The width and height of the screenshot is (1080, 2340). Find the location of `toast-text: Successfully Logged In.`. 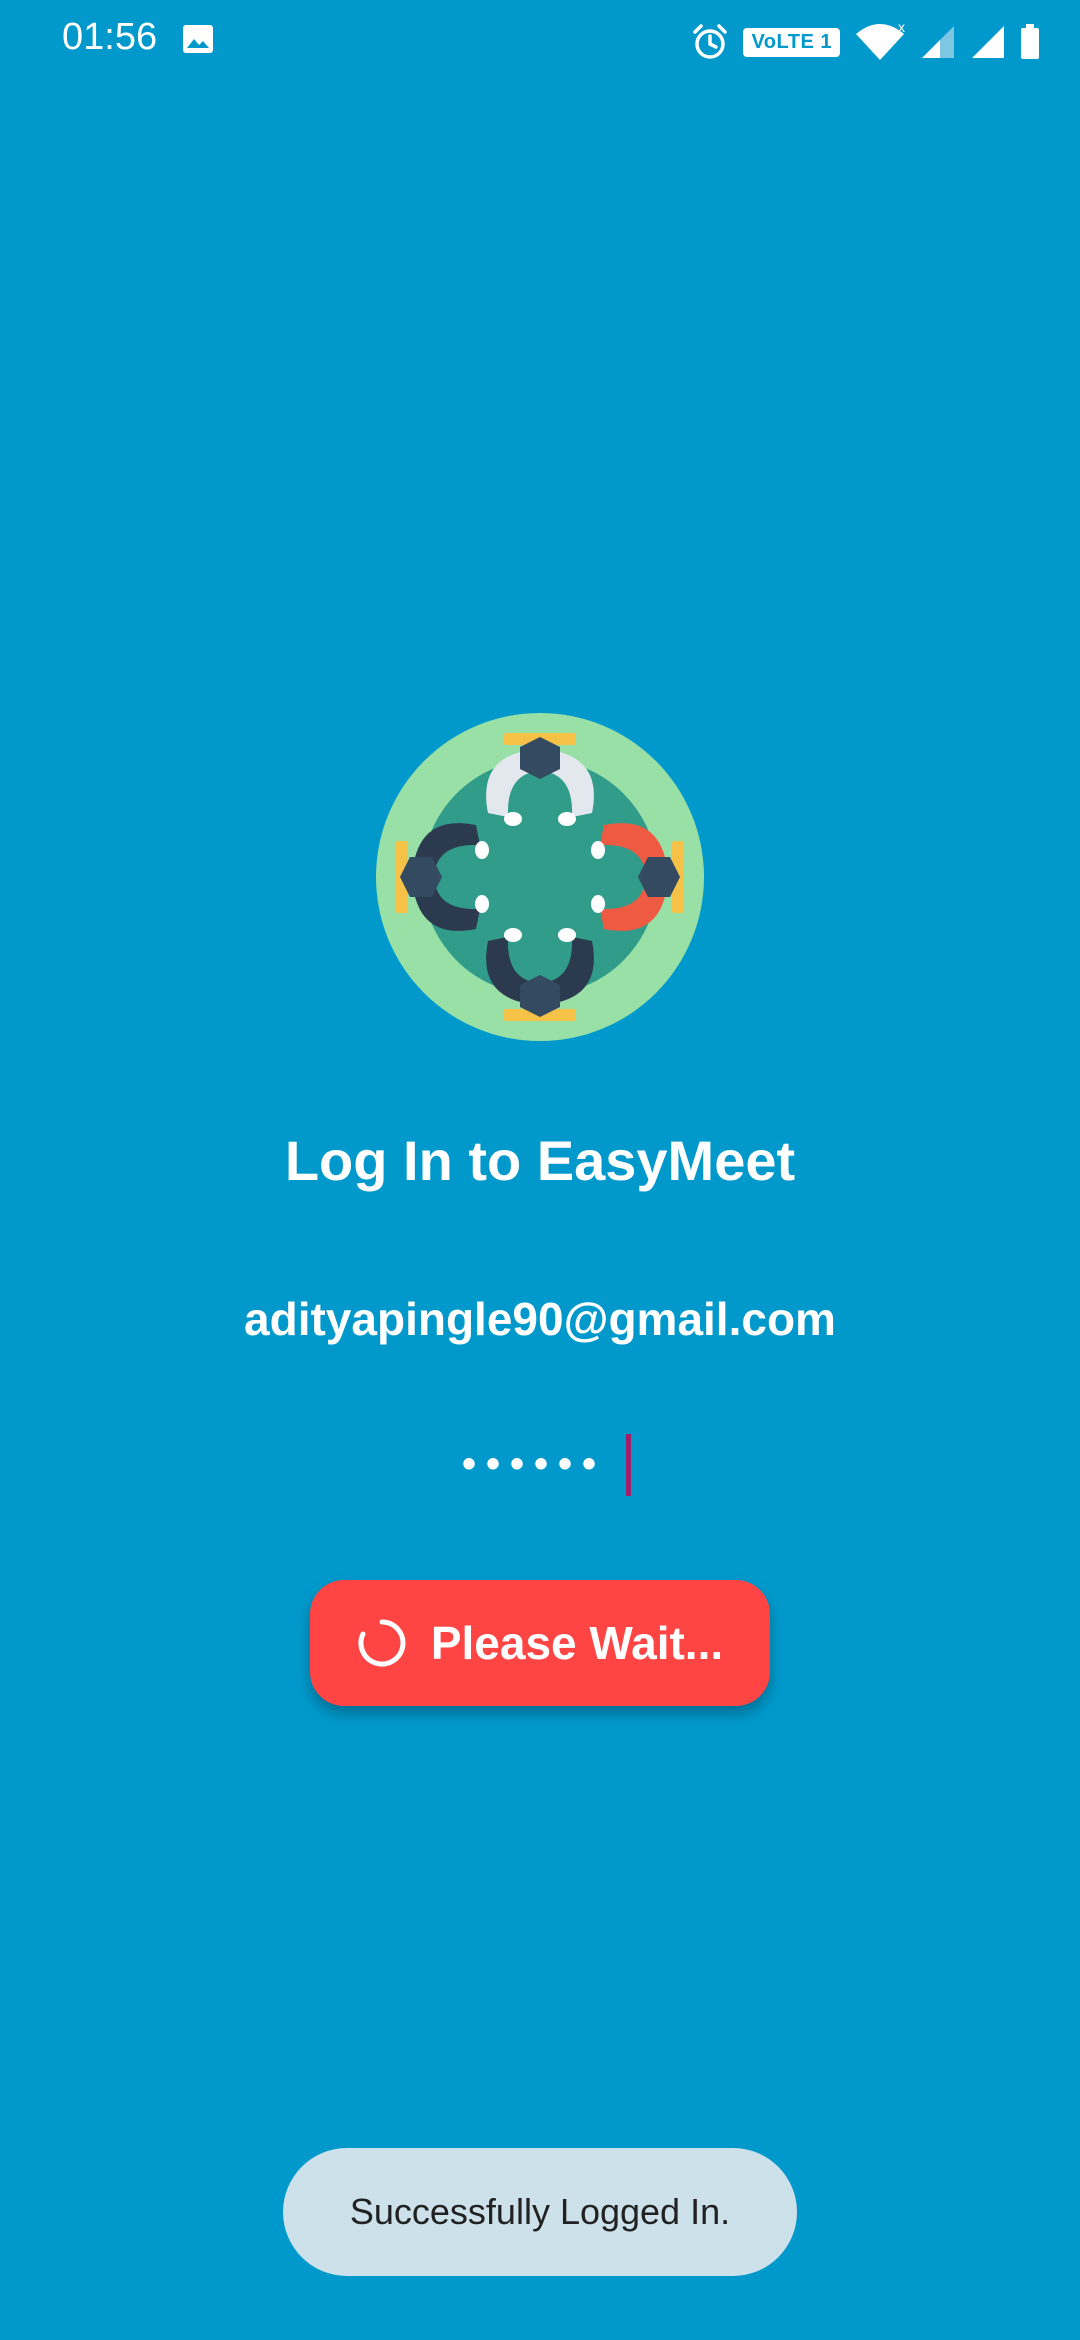

toast-text: Successfully Logged In. is located at coordinates (540, 2211).